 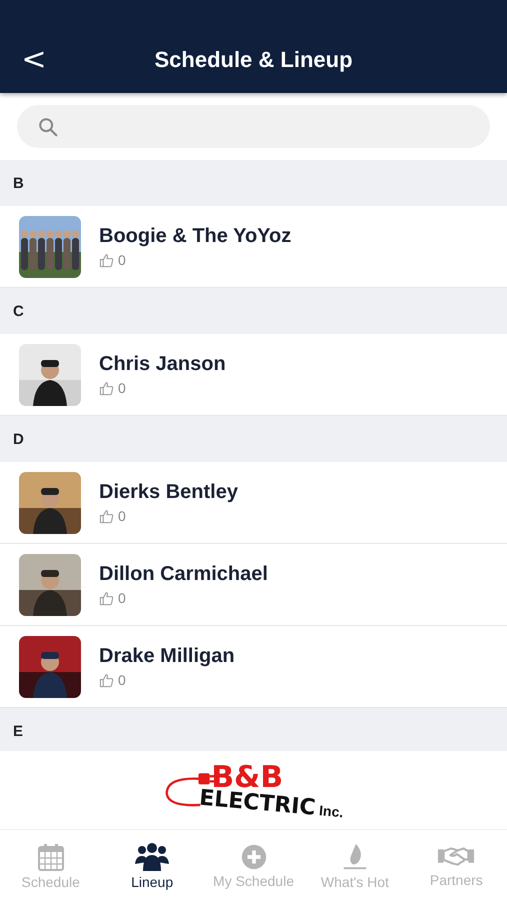 I want to click on tab: Lineup, so click(x=152, y=866).